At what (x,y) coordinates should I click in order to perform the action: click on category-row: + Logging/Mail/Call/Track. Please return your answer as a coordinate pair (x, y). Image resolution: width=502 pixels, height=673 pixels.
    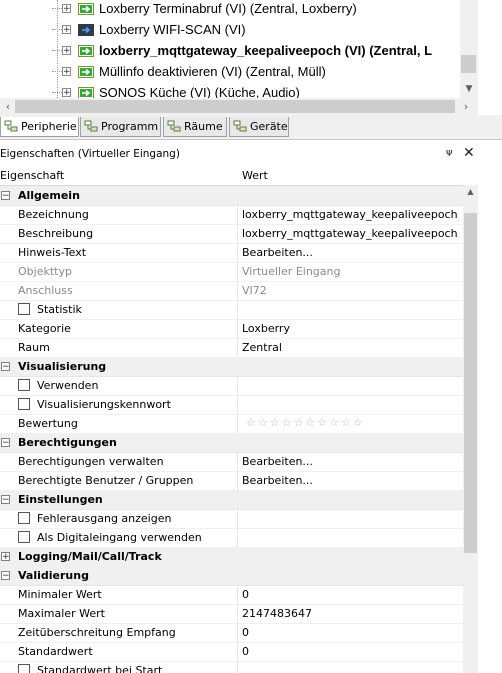
    Looking at the image, I should click on (231, 557).